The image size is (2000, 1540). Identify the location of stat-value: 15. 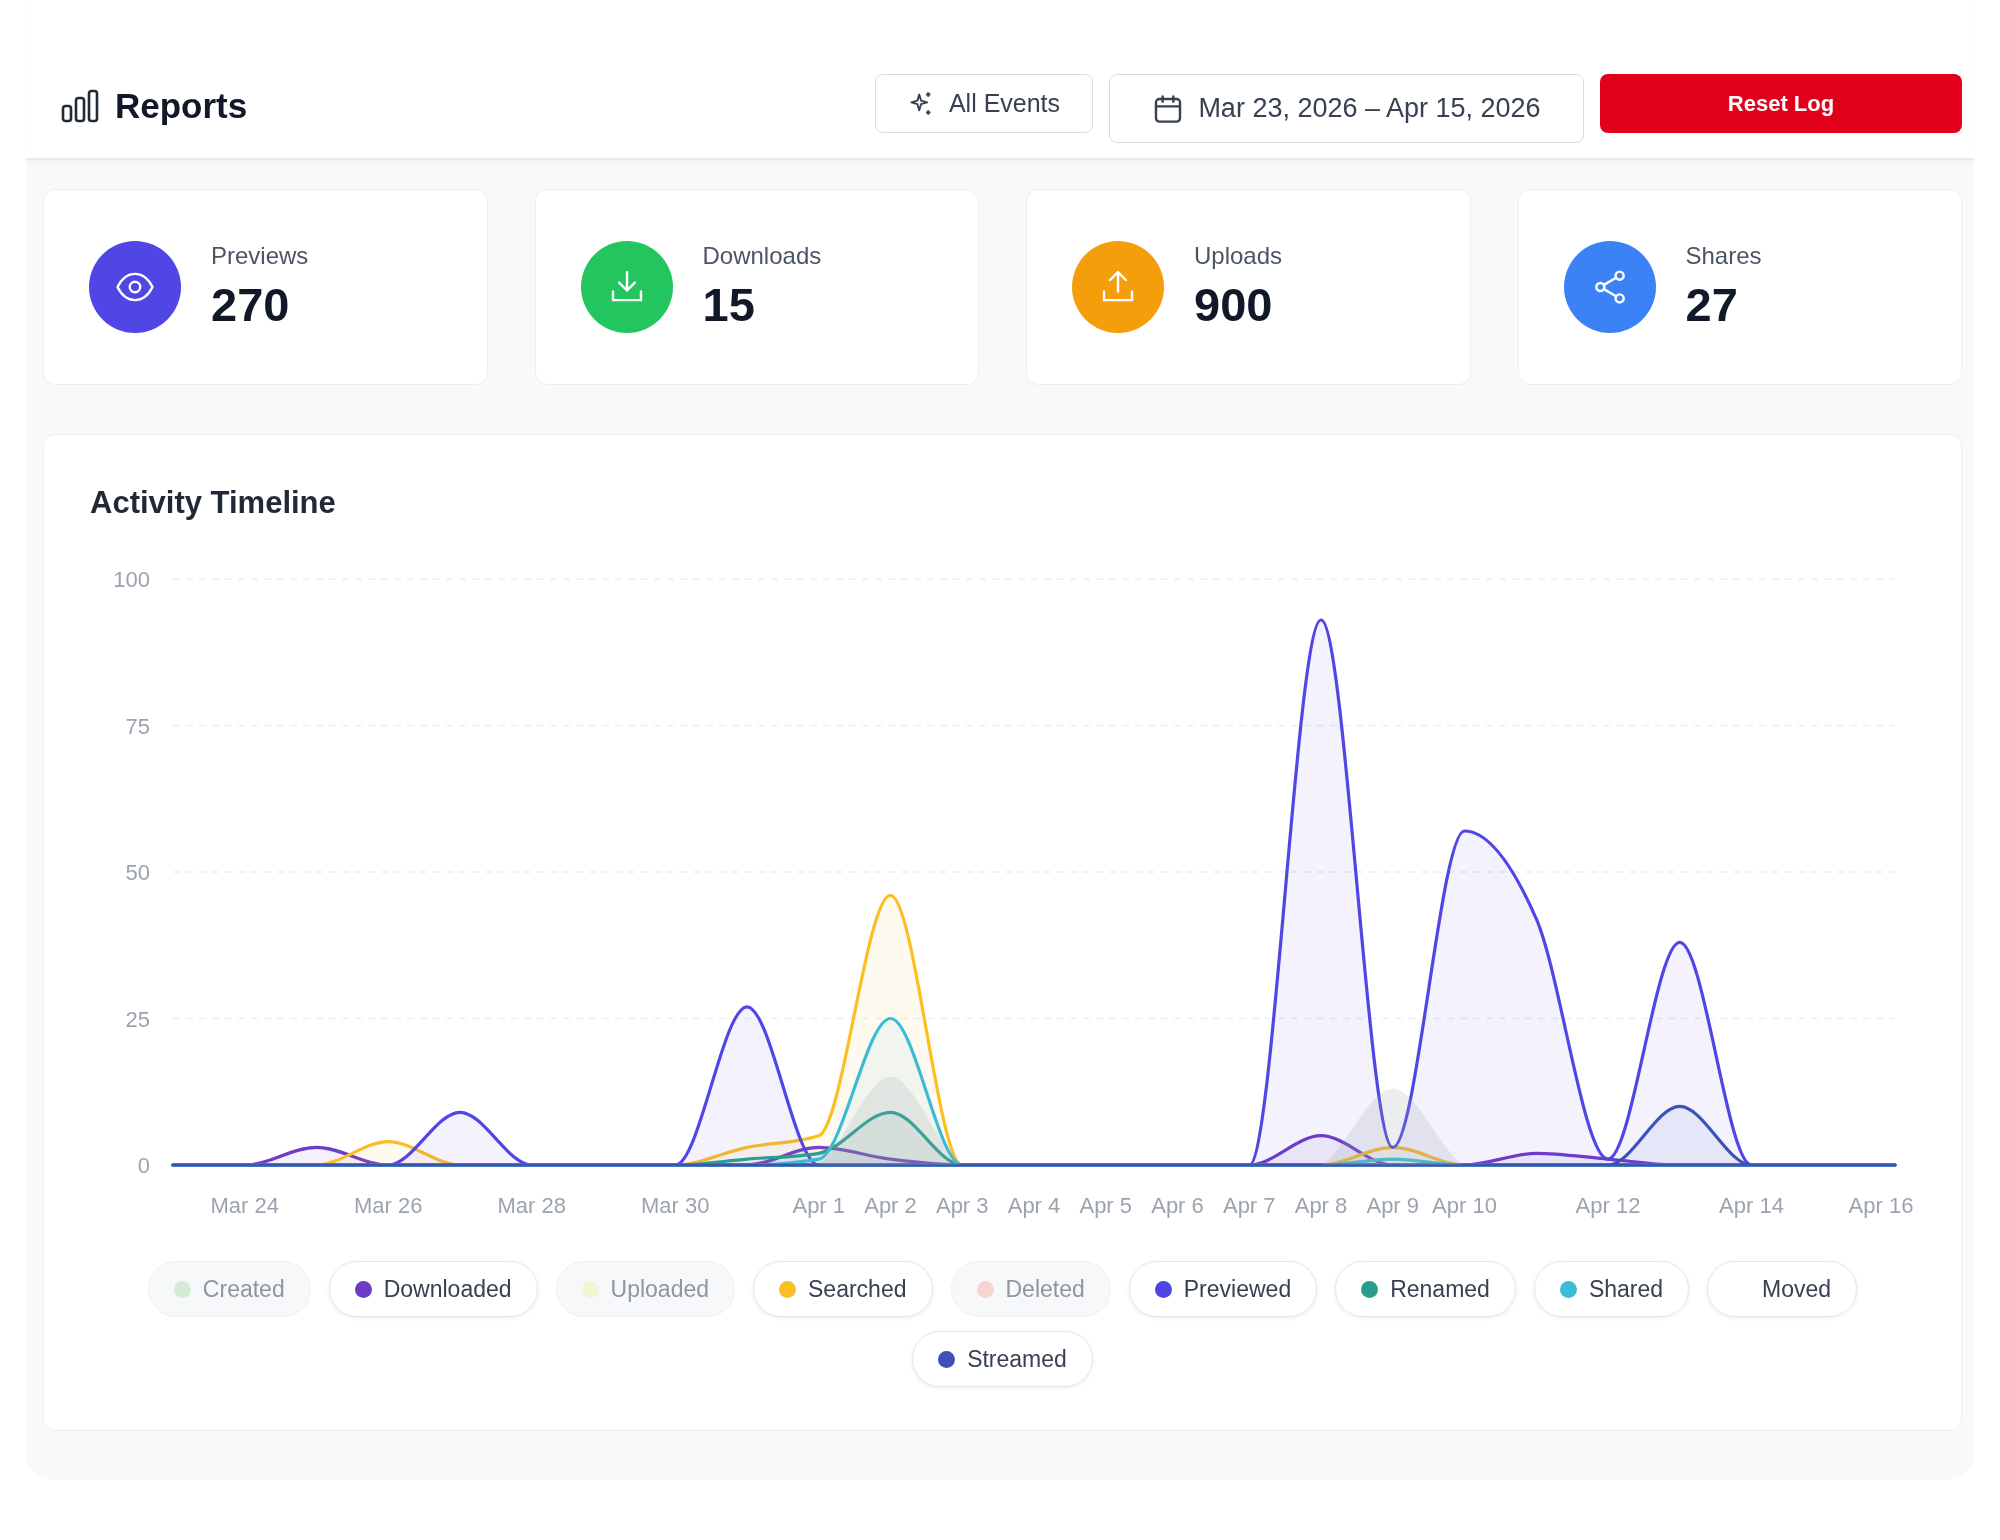
(729, 305).